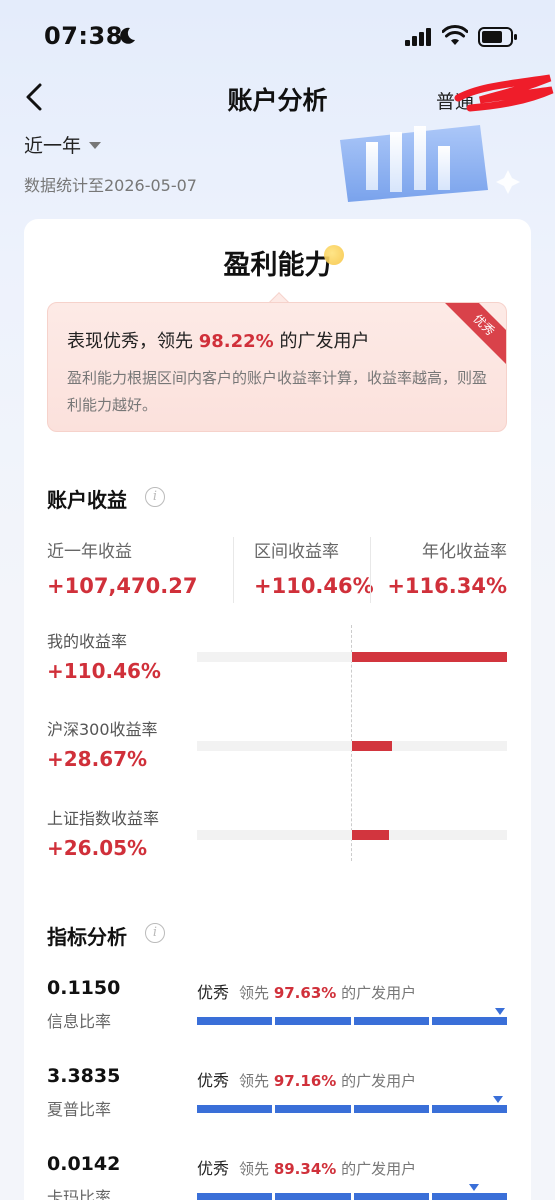  I want to click on indicator-label: 信息比率, so click(79, 1021).